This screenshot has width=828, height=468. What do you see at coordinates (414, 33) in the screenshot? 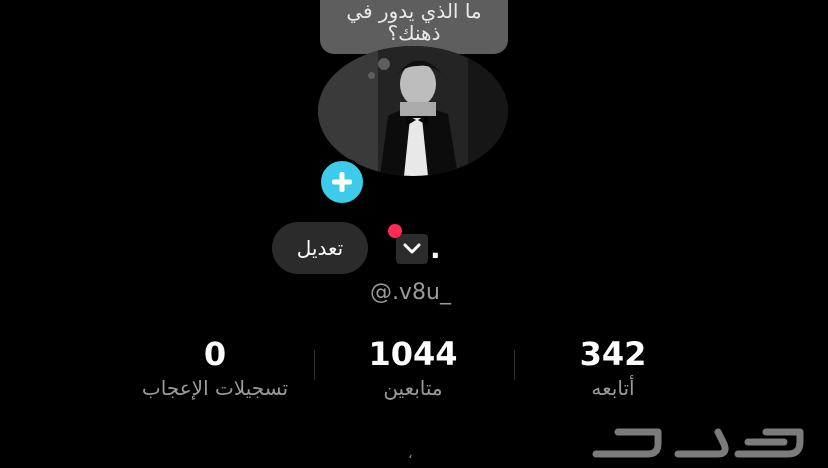
I see `bubble-line-2: ذهنك؟` at bounding box center [414, 33].